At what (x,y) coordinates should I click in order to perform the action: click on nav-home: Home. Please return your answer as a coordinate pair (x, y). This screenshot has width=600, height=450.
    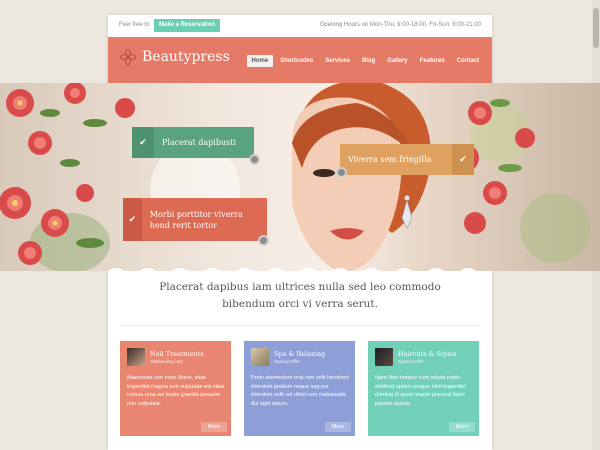
    Looking at the image, I should click on (260, 61).